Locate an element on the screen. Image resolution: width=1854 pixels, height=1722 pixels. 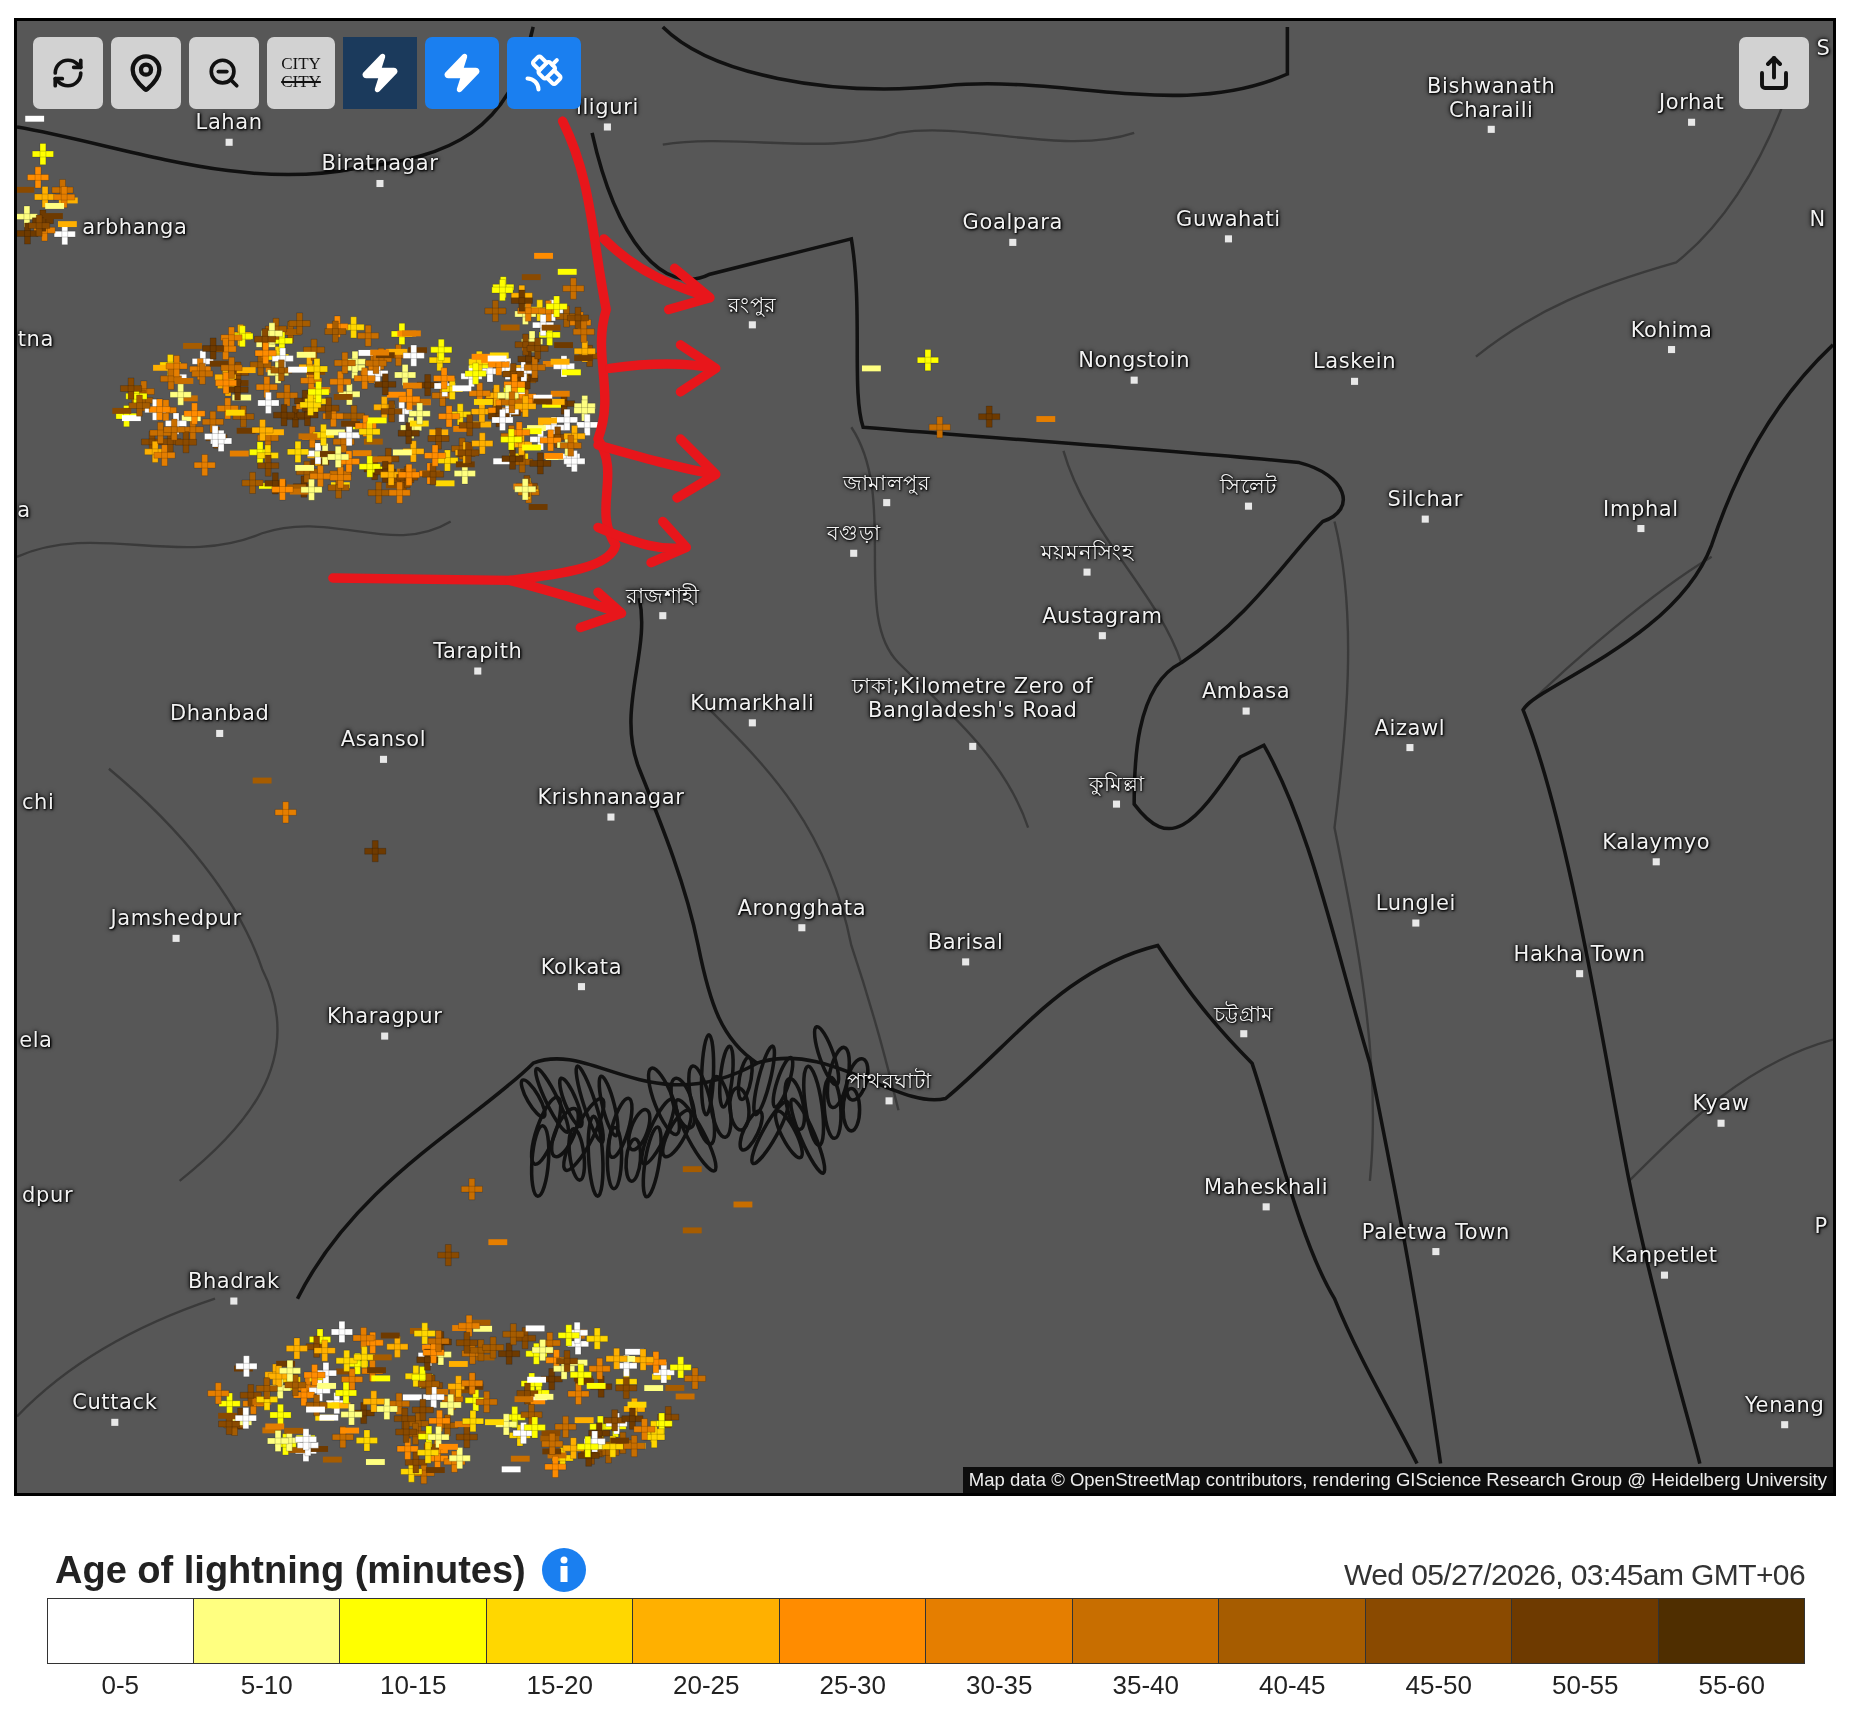
place-label: Asansol is located at coordinates (383, 739).